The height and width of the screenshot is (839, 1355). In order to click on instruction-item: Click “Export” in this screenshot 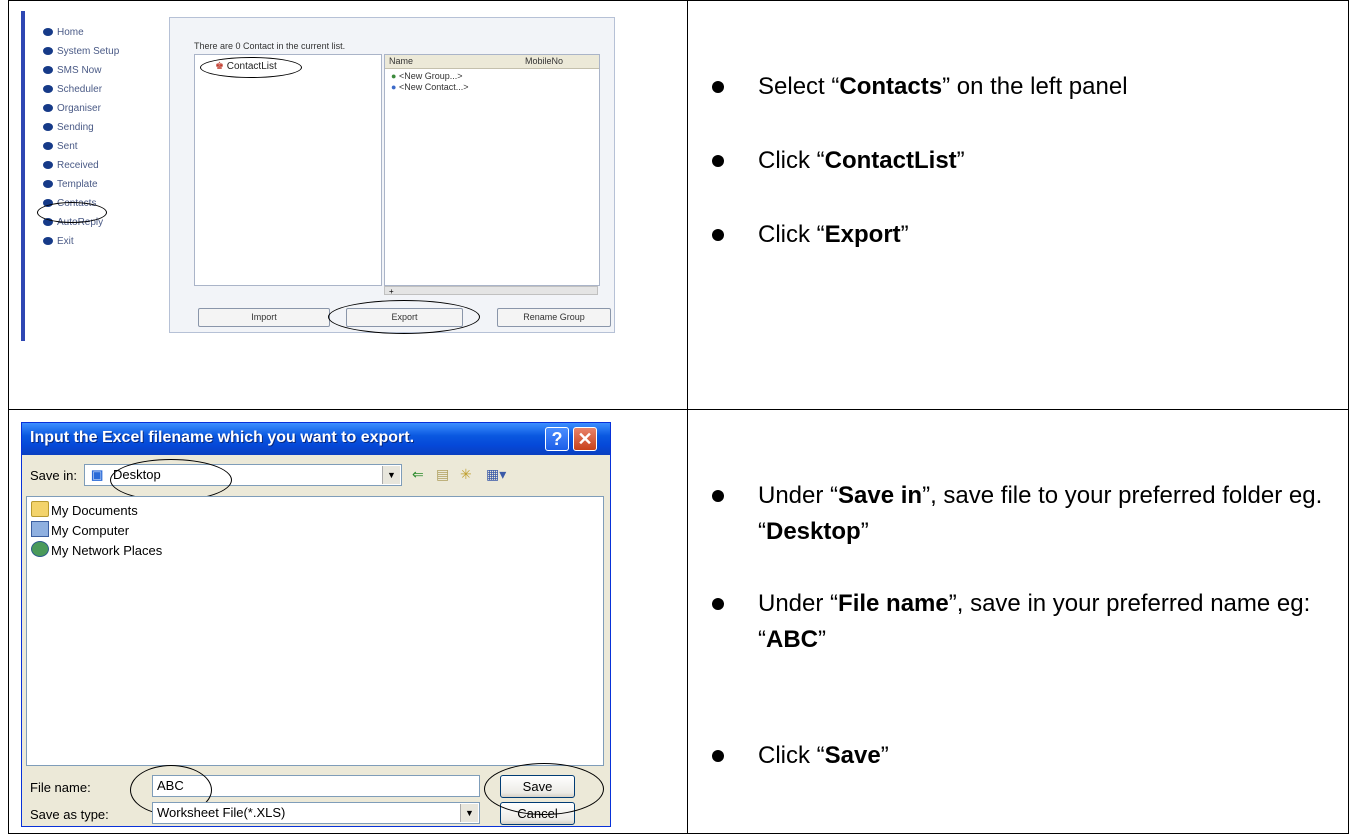, I will do `click(1020, 235)`.